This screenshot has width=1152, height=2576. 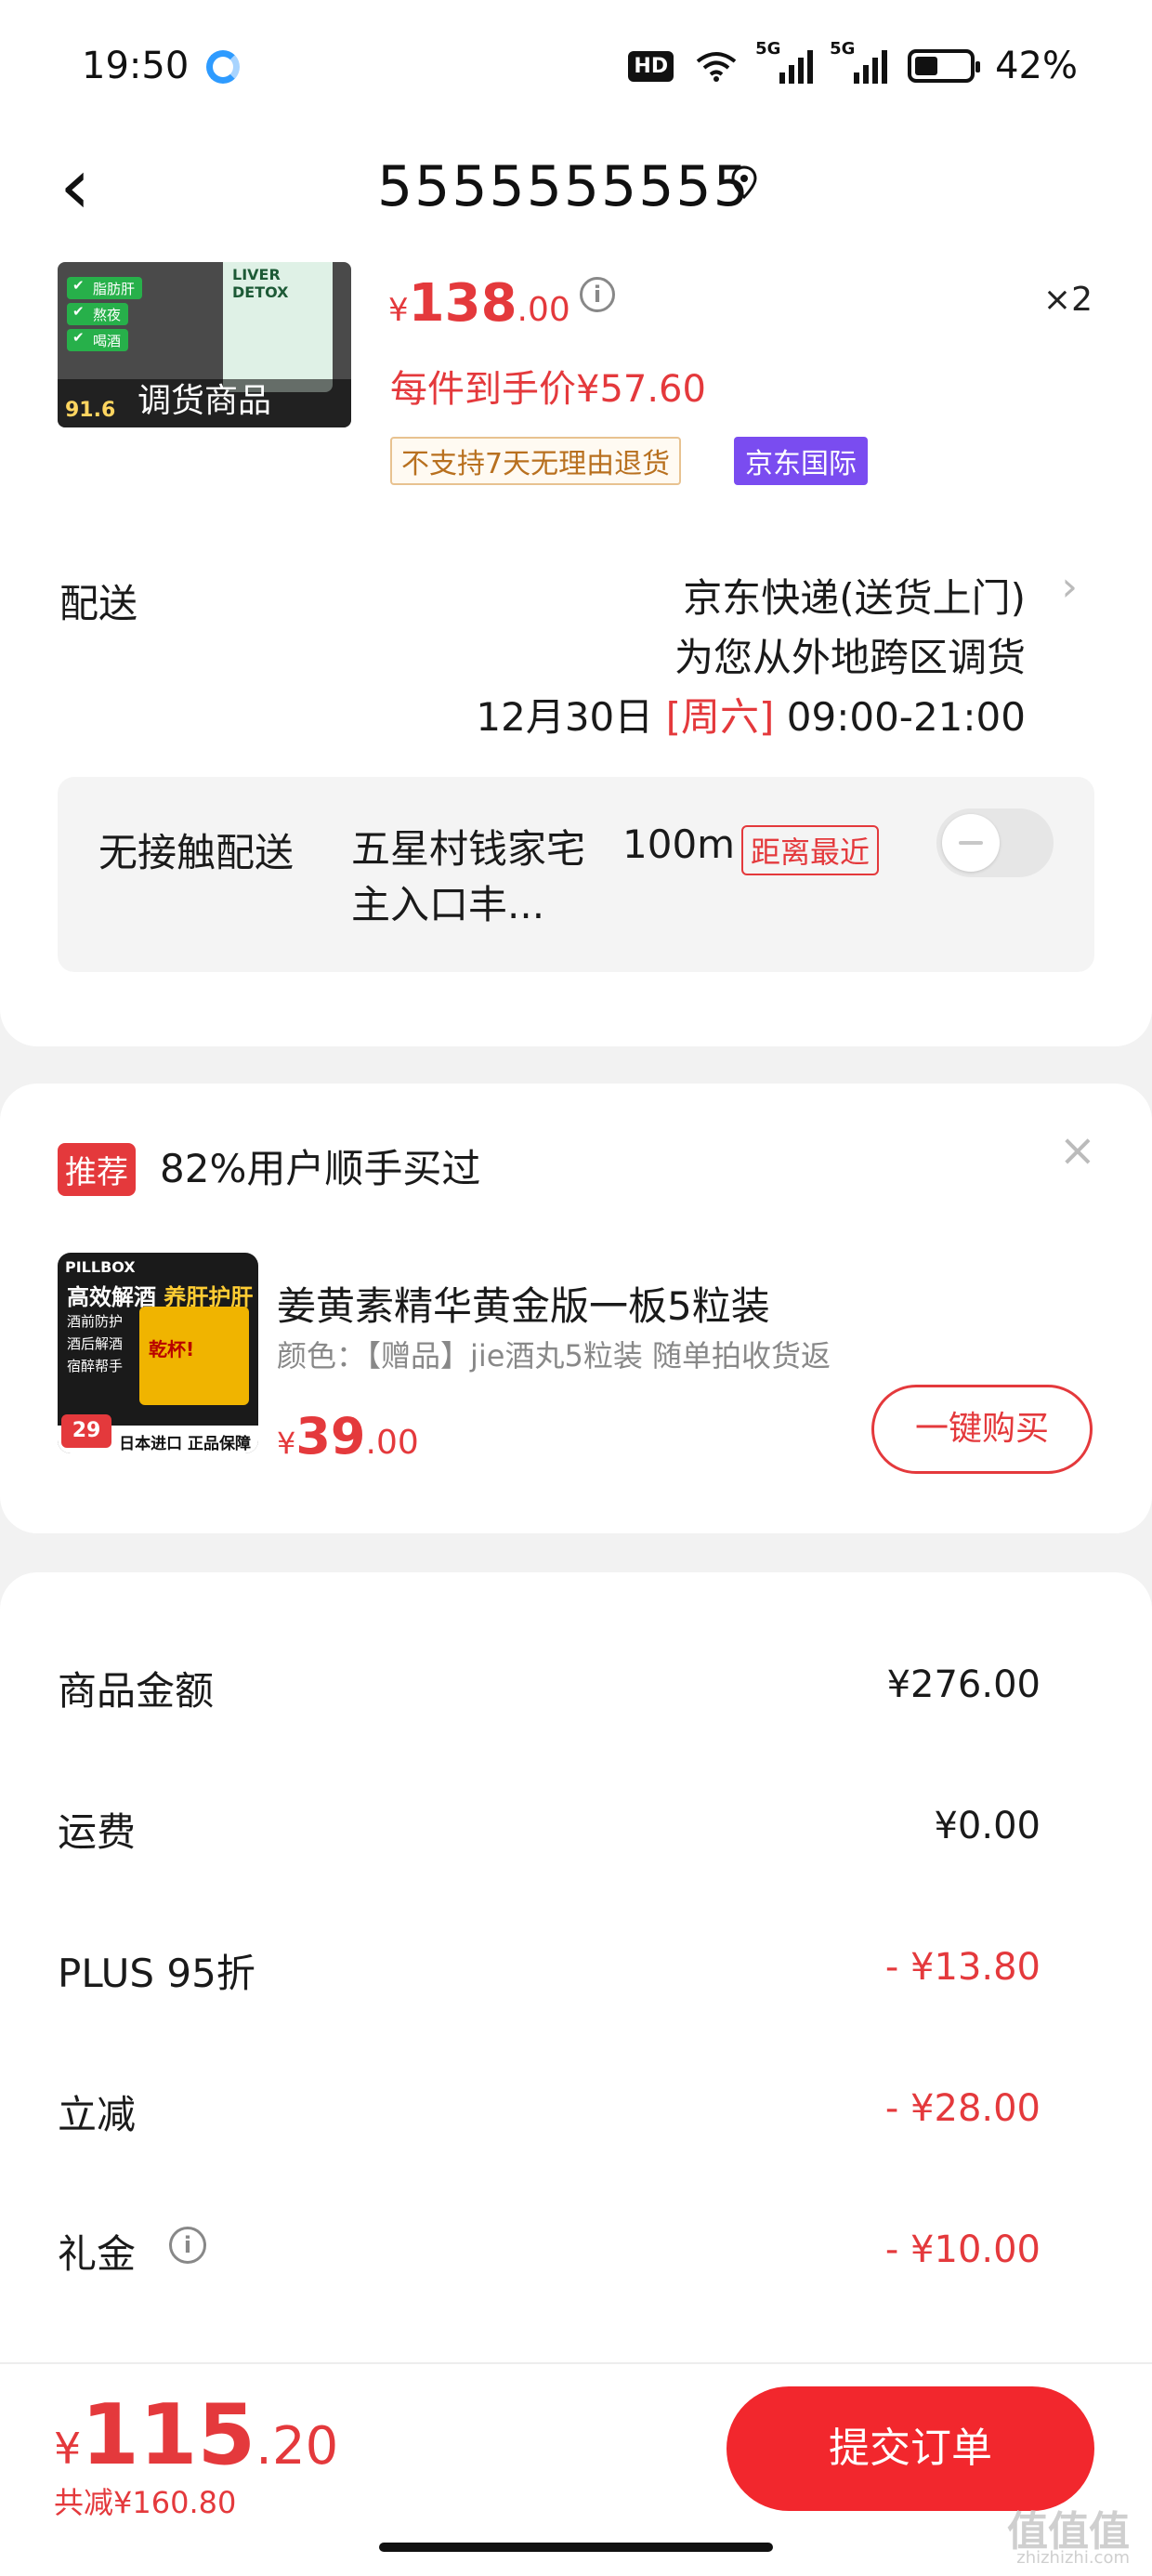 What do you see at coordinates (988, 1826) in the screenshot?
I see `amount-value-shipping: ¥0.00` at bounding box center [988, 1826].